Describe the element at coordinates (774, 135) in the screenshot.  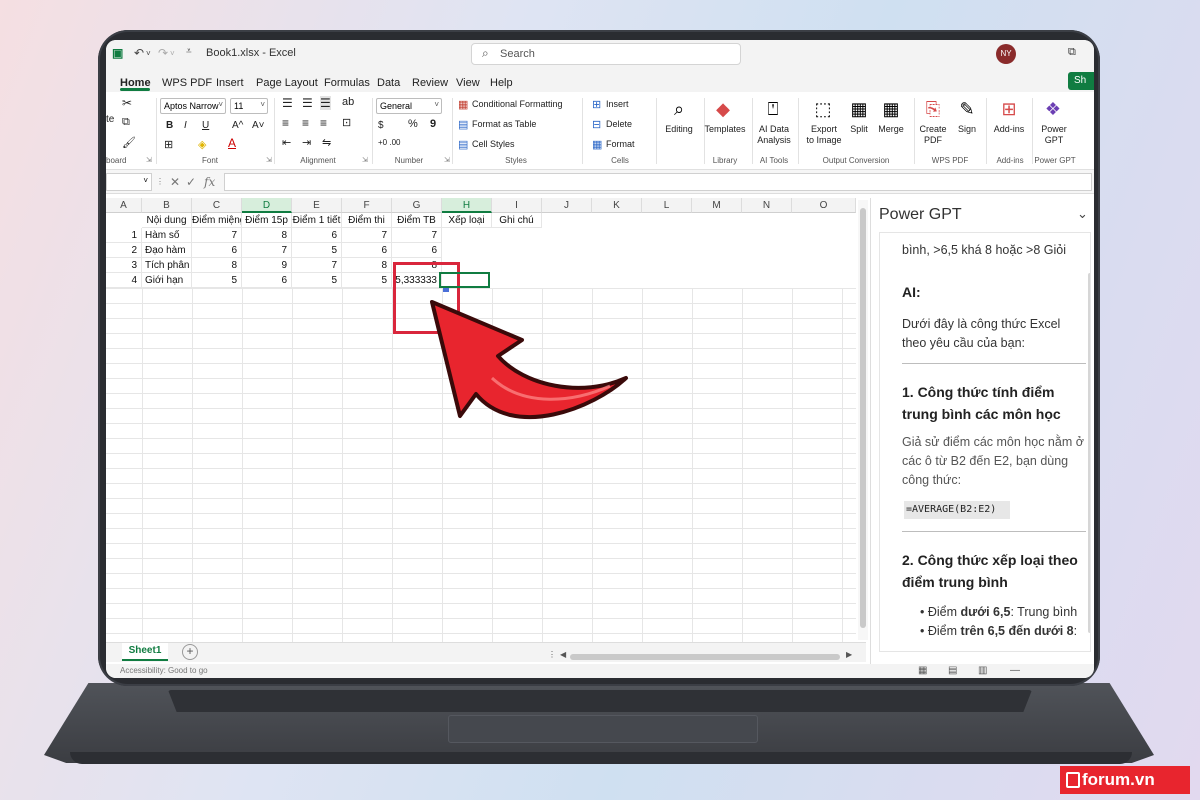
I see `ai-data-analysis-button: AI Data Analysis` at that location.